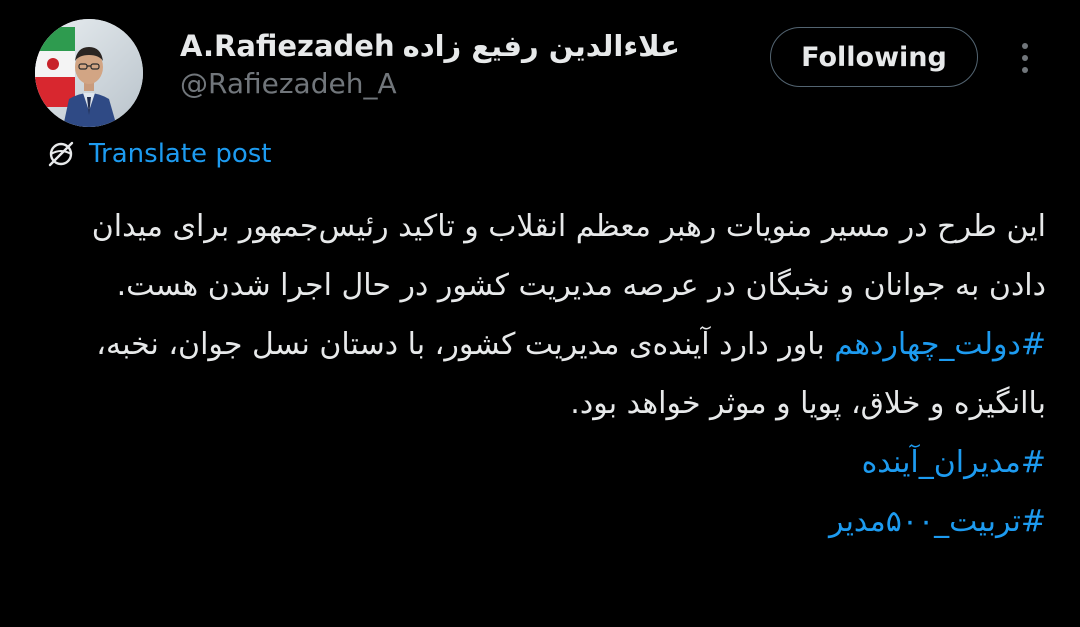 Image resolution: width=1080 pixels, height=627 pixels. What do you see at coordinates (430, 84) in the screenshot?
I see `author-handle: @Rafiezadeh_A` at bounding box center [430, 84].